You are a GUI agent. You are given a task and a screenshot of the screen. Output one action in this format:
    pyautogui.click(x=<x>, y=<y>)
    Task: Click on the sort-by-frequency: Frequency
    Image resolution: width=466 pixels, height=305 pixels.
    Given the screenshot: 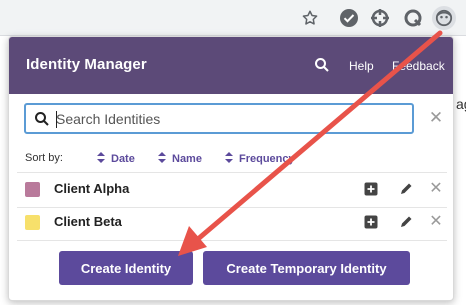 What is the action you would take?
    pyautogui.click(x=260, y=158)
    